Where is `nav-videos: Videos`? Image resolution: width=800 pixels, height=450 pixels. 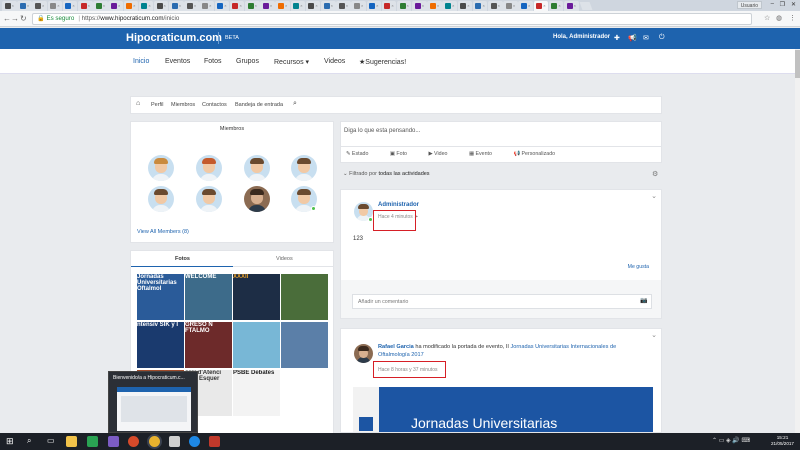
nav-videos: Videos is located at coordinates (334, 61).